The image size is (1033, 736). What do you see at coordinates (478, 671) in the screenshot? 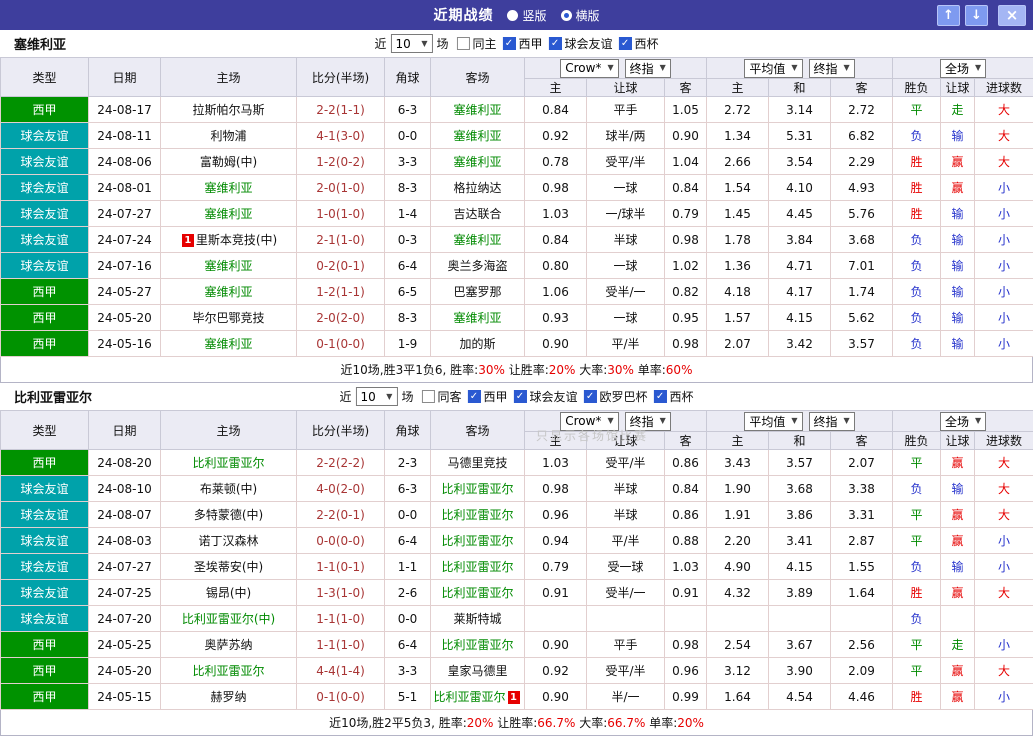
I see `away-team-cell: 皇家马德里` at bounding box center [478, 671].